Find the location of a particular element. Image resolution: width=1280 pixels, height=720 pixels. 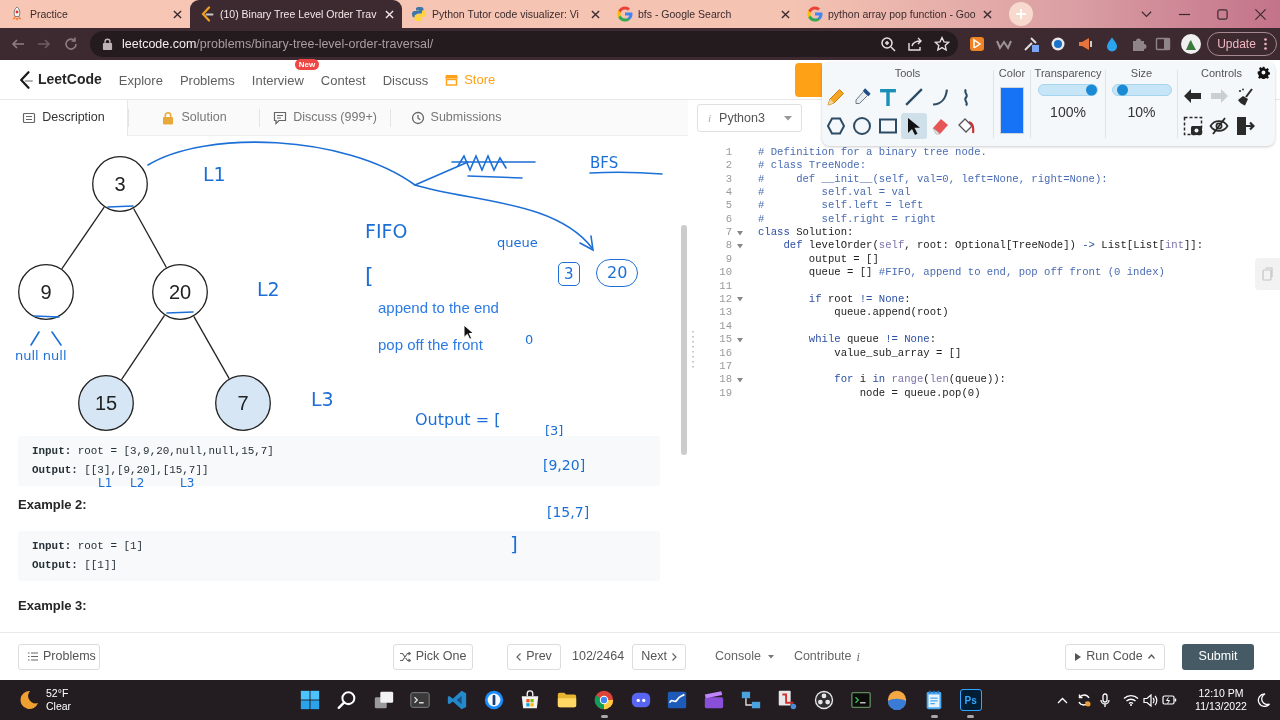

browser-tab: bfs - Google Search is located at coordinates (703, 14).